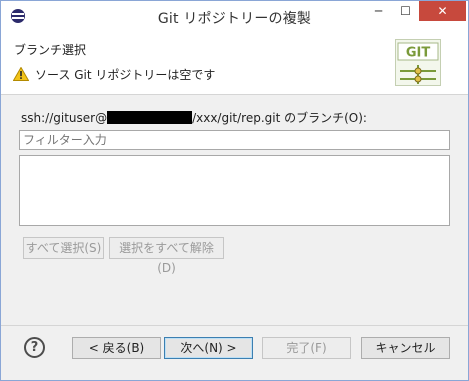  Describe the element at coordinates (378, 11) in the screenshot. I see `minimize-button: ─` at that location.